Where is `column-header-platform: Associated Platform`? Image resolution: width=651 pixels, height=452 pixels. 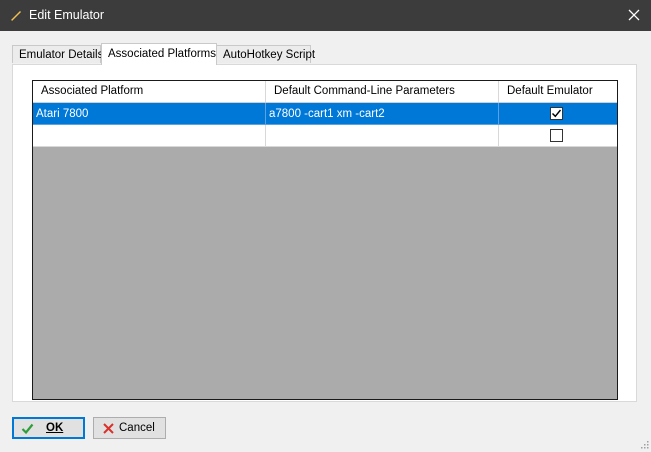 column-header-platform: Associated Platform is located at coordinates (149, 91).